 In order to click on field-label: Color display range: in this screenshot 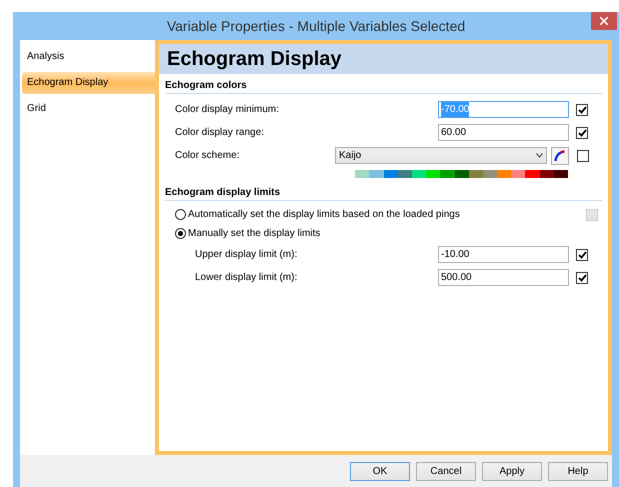, I will do `click(219, 133)`.